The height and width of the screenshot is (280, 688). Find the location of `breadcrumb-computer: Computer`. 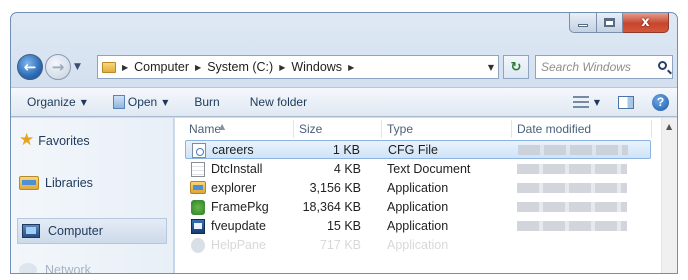

breadcrumb-computer: Computer is located at coordinates (161, 67).